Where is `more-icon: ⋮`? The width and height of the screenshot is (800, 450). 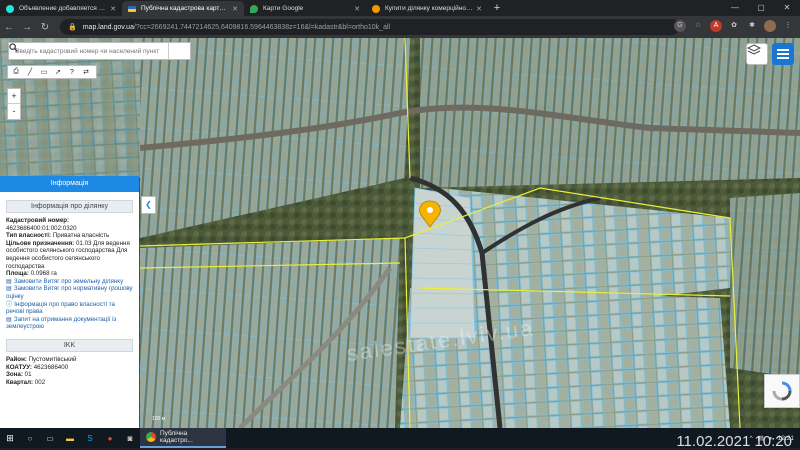
more-icon: ⋮ is located at coordinates (788, 26).